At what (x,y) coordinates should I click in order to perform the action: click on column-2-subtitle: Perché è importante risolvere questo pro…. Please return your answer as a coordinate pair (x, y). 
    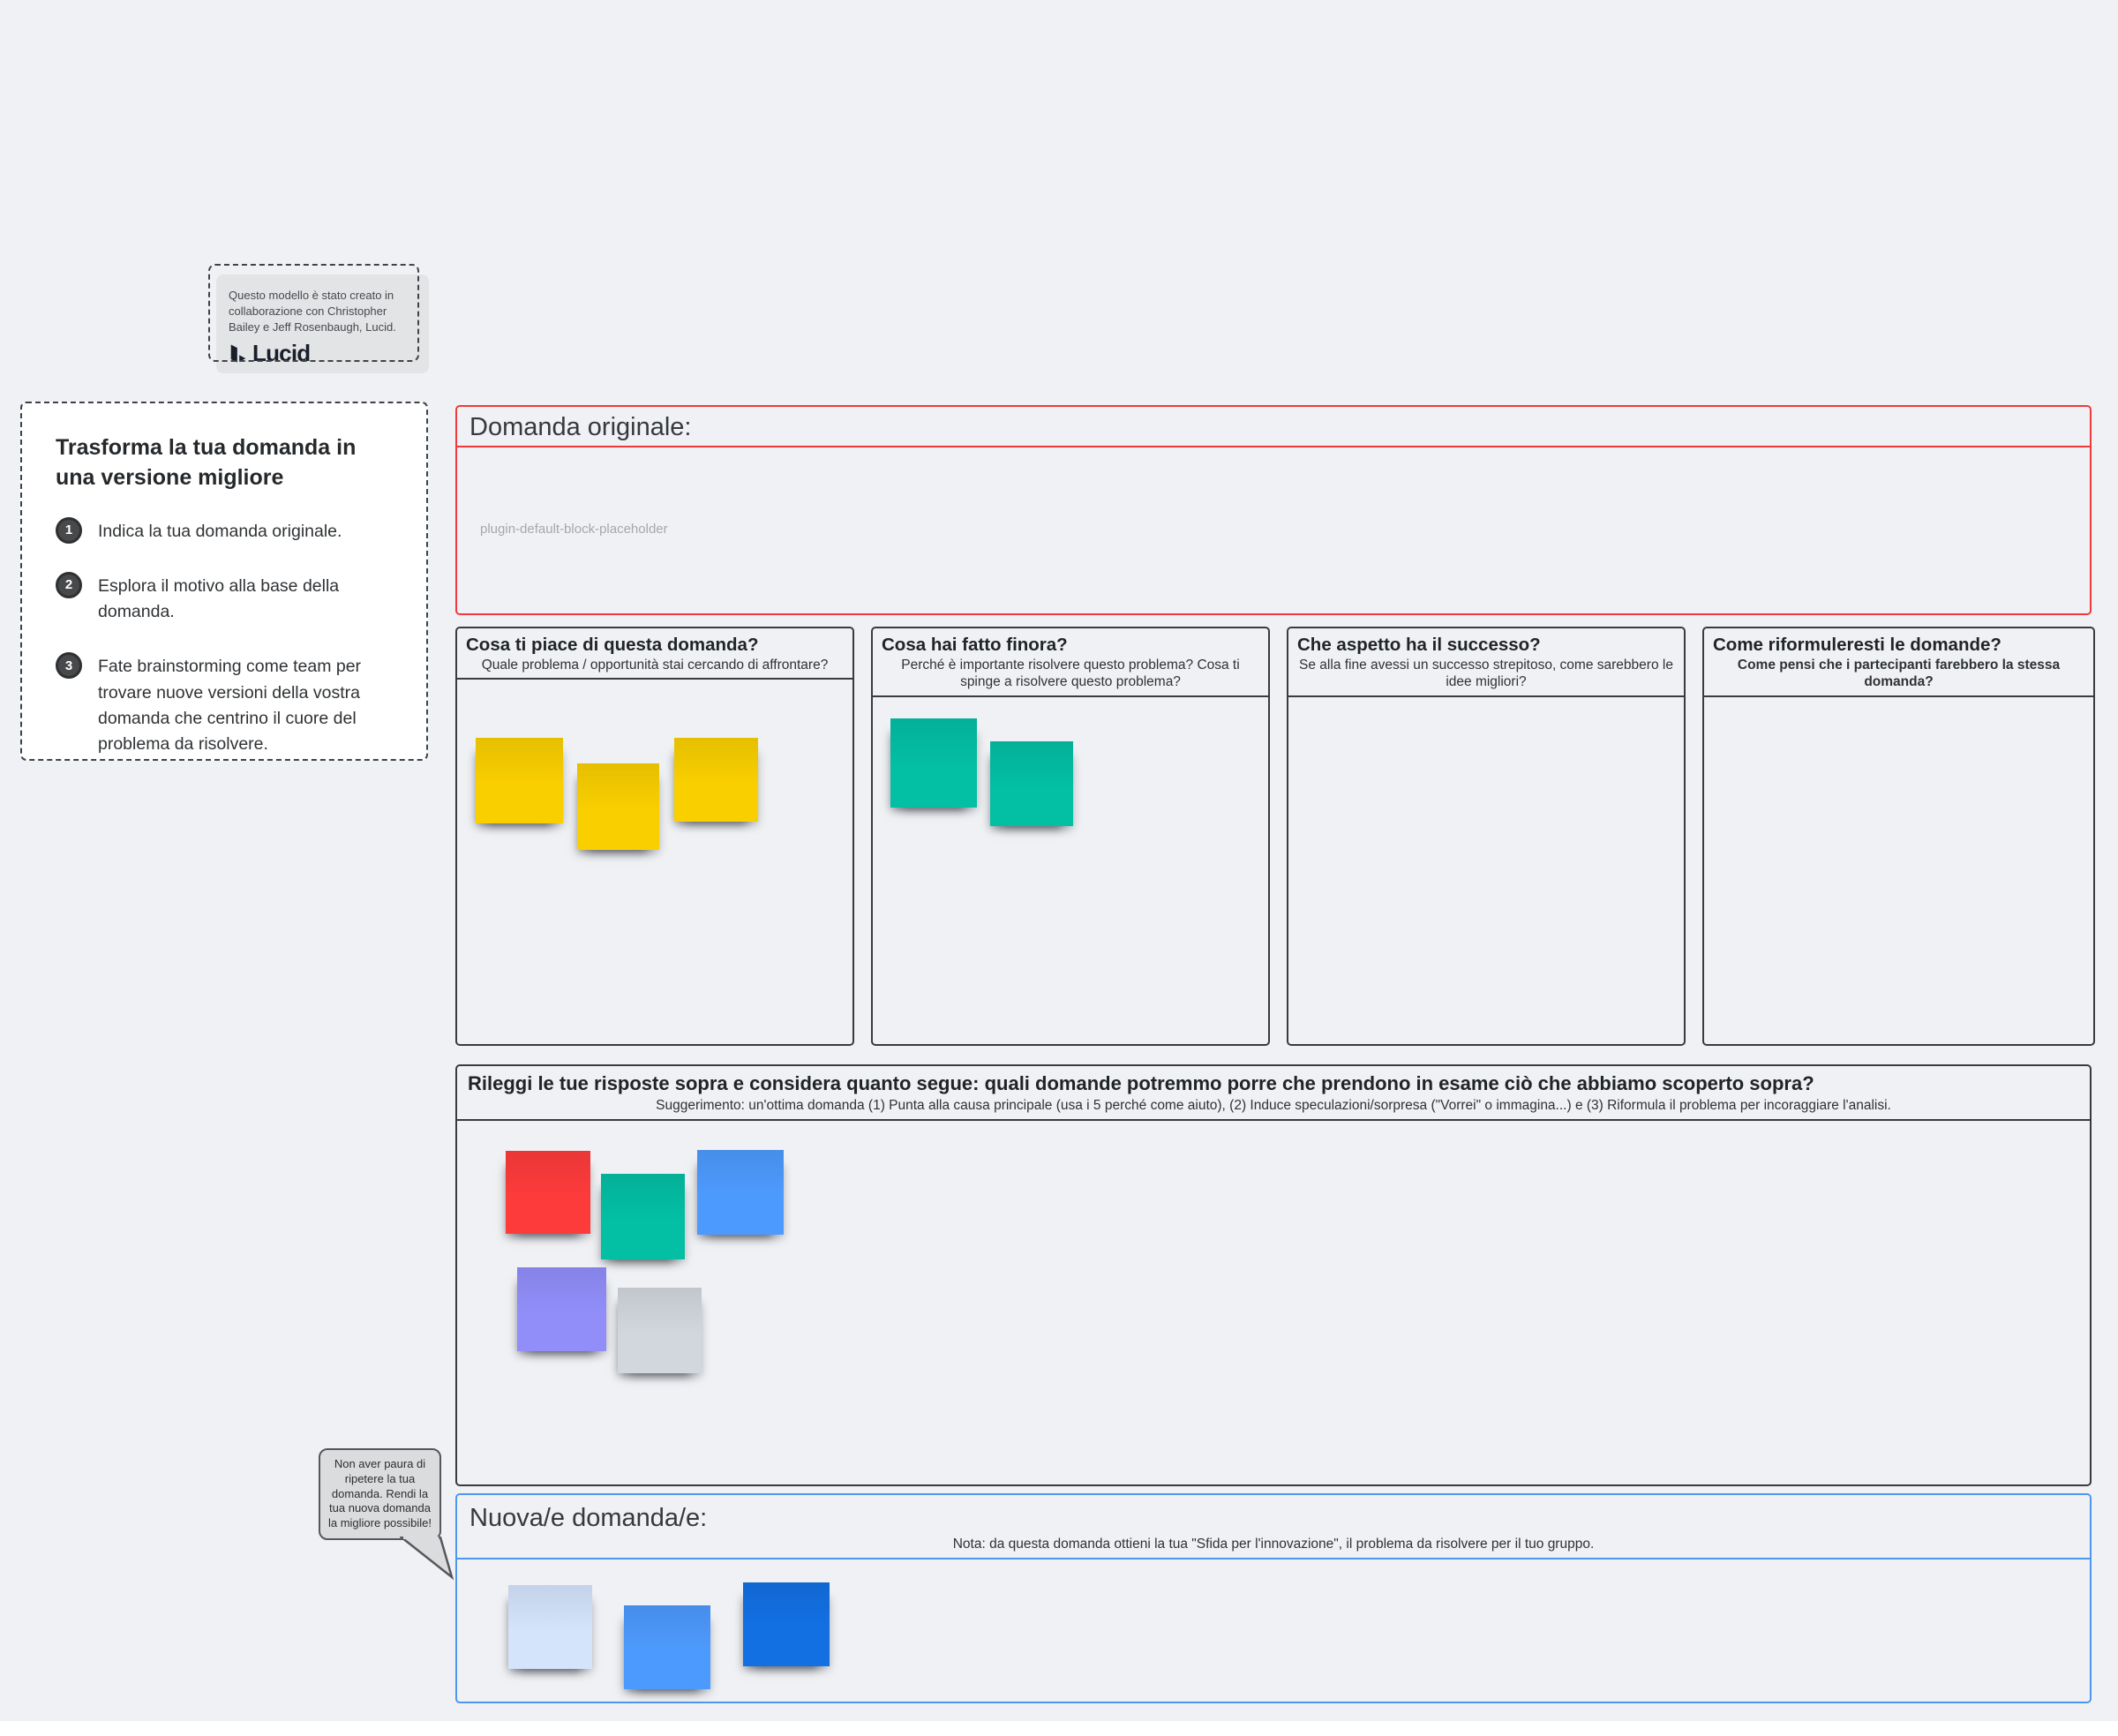
    Looking at the image, I should click on (1070, 674).